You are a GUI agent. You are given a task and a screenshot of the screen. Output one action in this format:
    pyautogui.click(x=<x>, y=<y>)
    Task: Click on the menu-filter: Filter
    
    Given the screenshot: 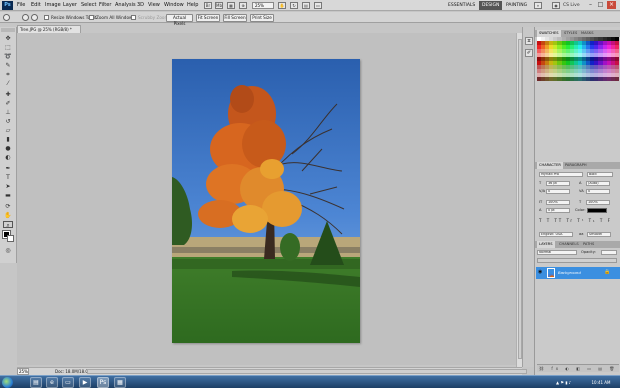 What is the action you would take?
    pyautogui.click(x=105, y=5)
    